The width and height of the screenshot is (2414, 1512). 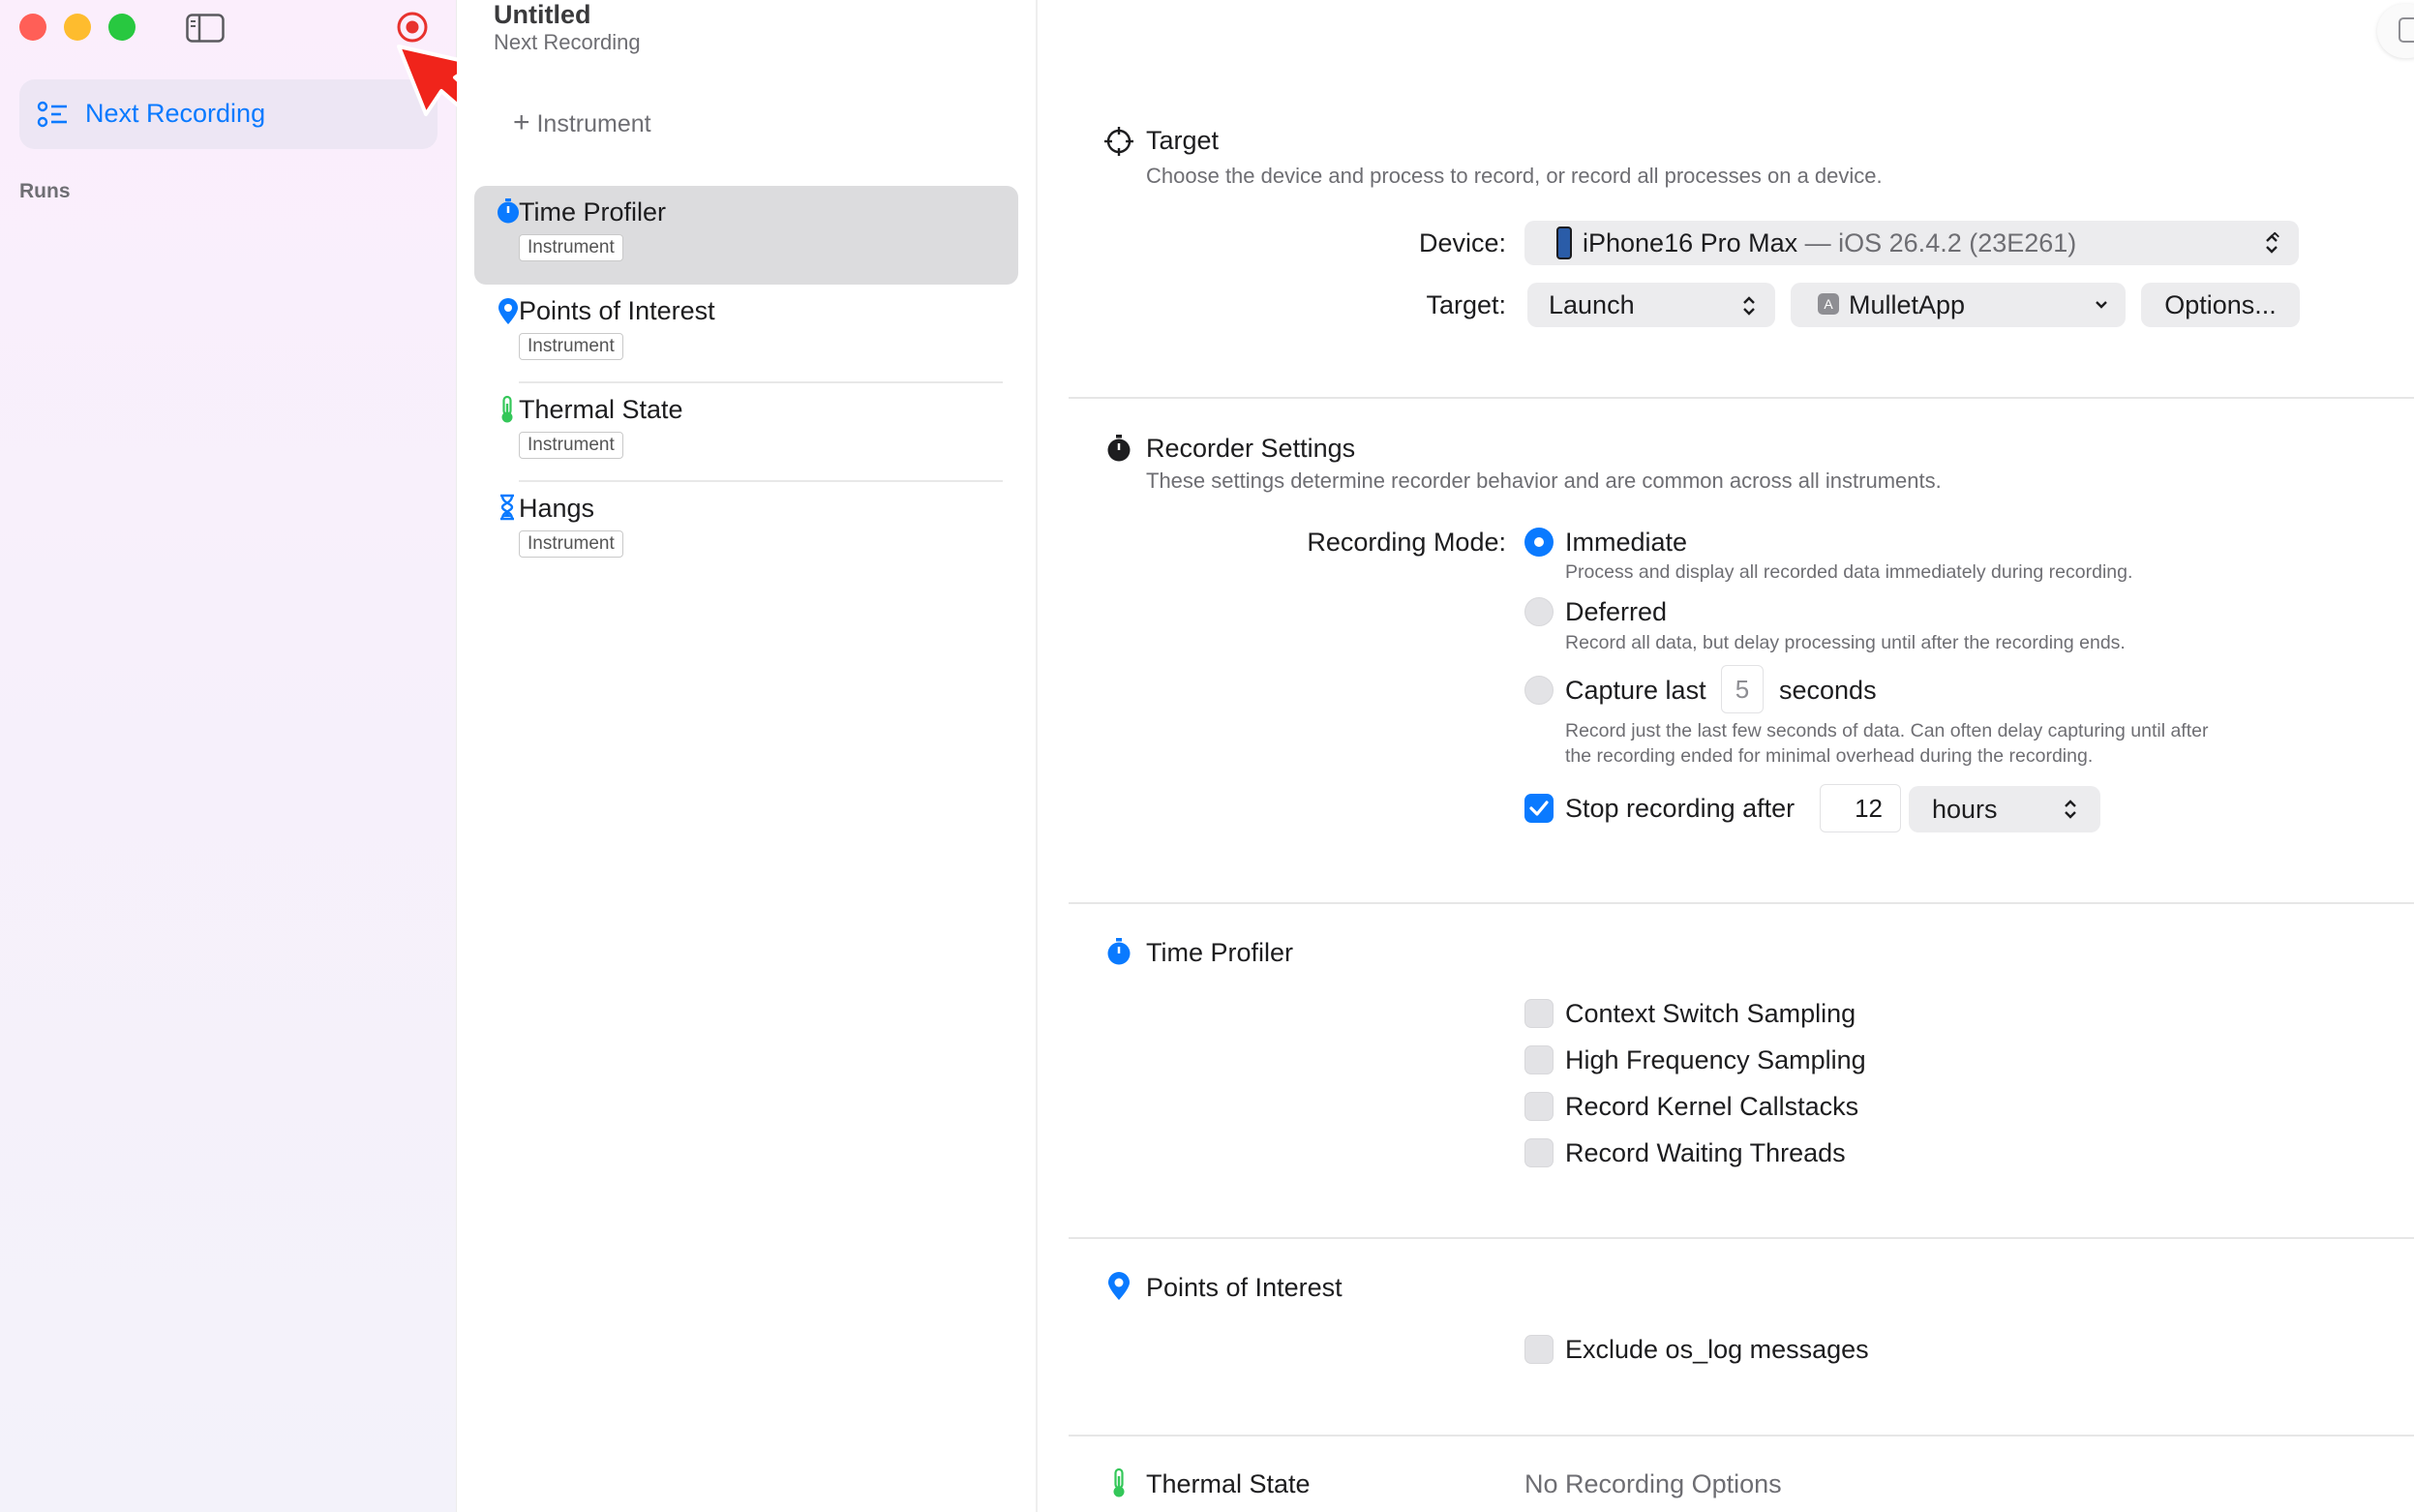 What do you see at coordinates (2101, 305) in the screenshot?
I see `chevron-down-icon` at bounding box center [2101, 305].